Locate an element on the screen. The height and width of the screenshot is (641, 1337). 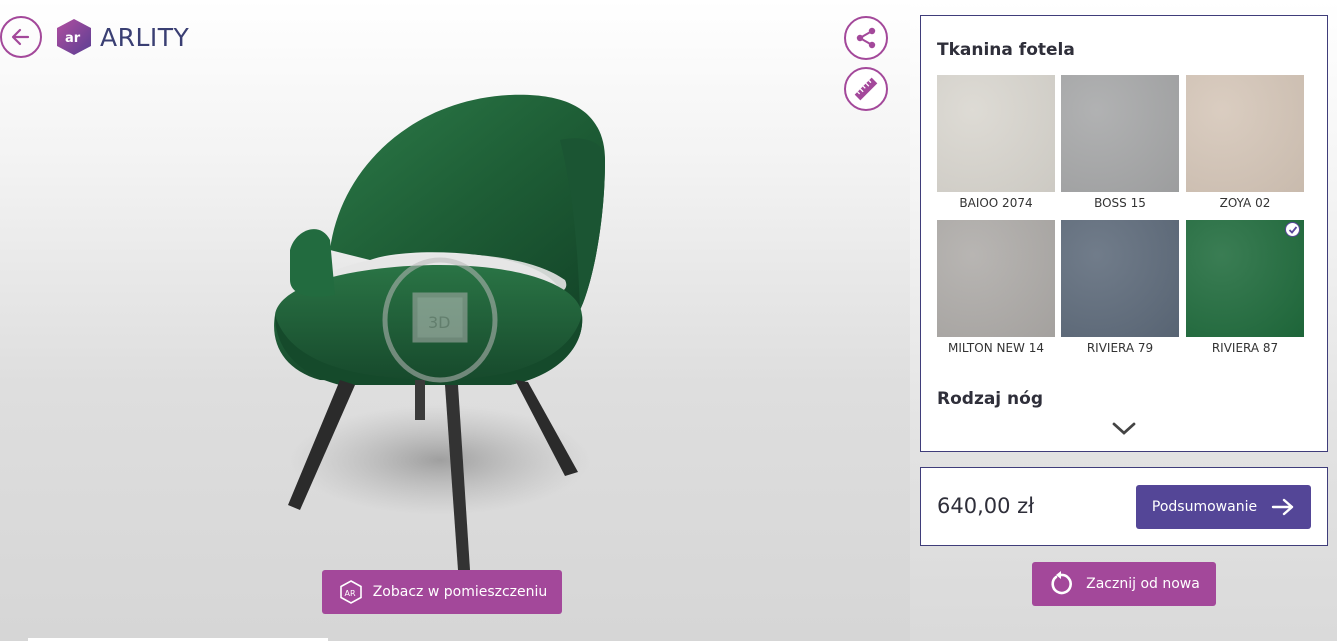
arlity-logo-icon: ar is located at coordinates (74, 37).